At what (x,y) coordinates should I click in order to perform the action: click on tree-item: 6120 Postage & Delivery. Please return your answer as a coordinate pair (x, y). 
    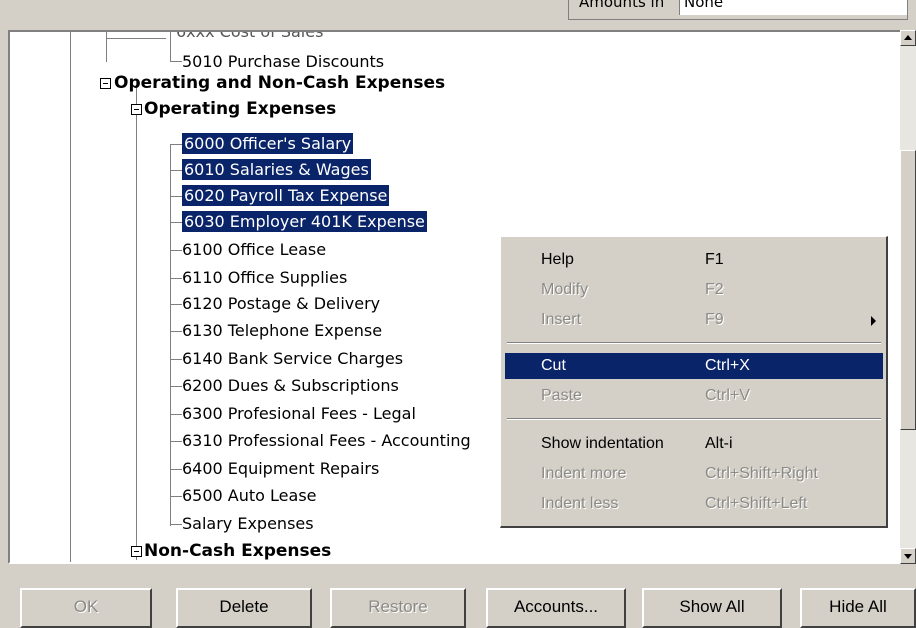
    Looking at the image, I should click on (281, 304).